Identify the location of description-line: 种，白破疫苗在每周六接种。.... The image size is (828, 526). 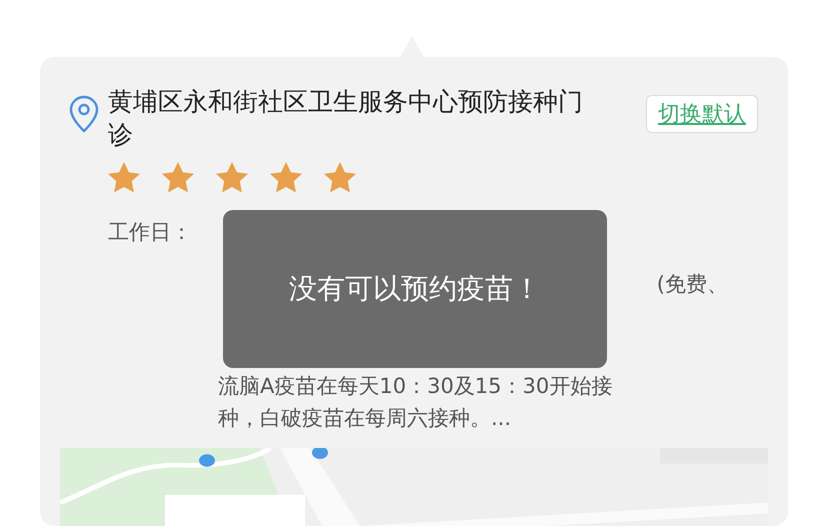
(365, 418).